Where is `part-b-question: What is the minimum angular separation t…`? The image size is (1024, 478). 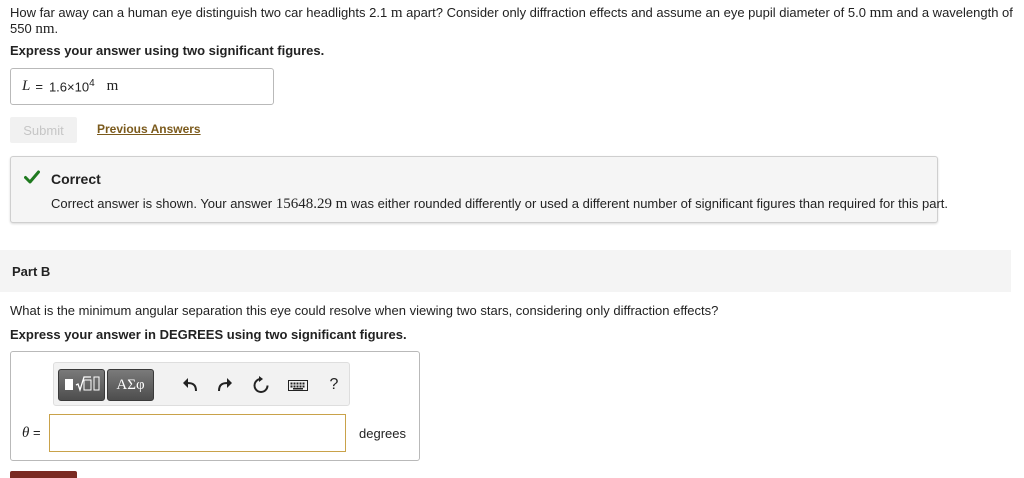 part-b-question: What is the minimum angular separation t… is located at coordinates (364, 310).